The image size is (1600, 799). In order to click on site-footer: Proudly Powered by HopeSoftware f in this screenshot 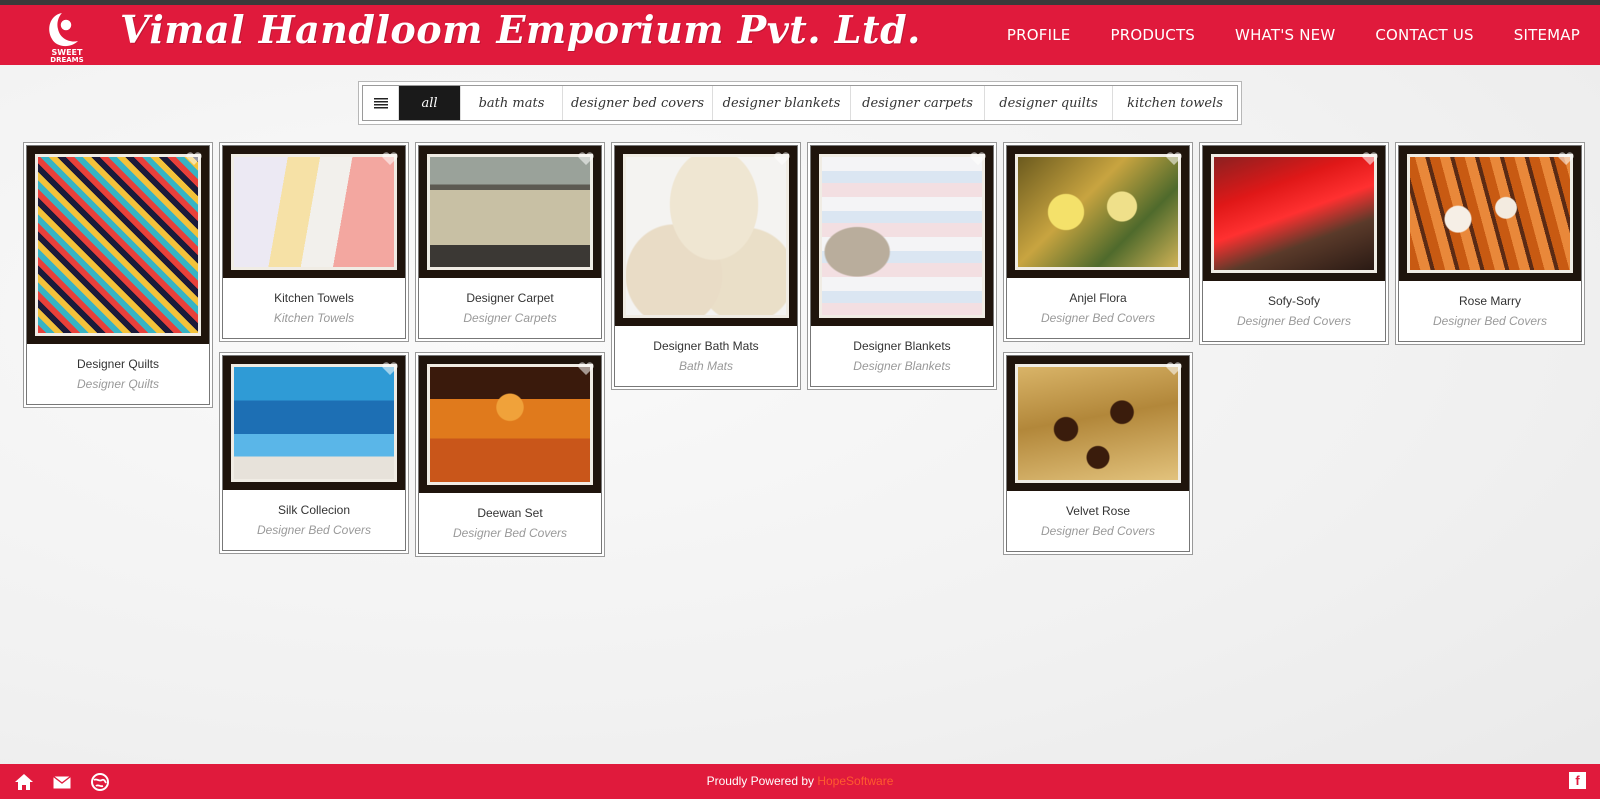, I will do `click(800, 781)`.